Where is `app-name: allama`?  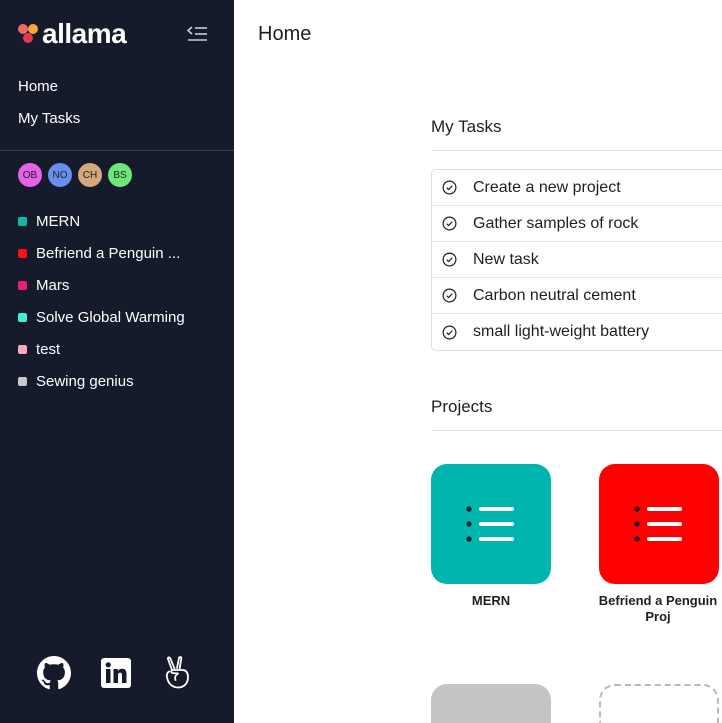
app-name: allama is located at coordinates (84, 34).